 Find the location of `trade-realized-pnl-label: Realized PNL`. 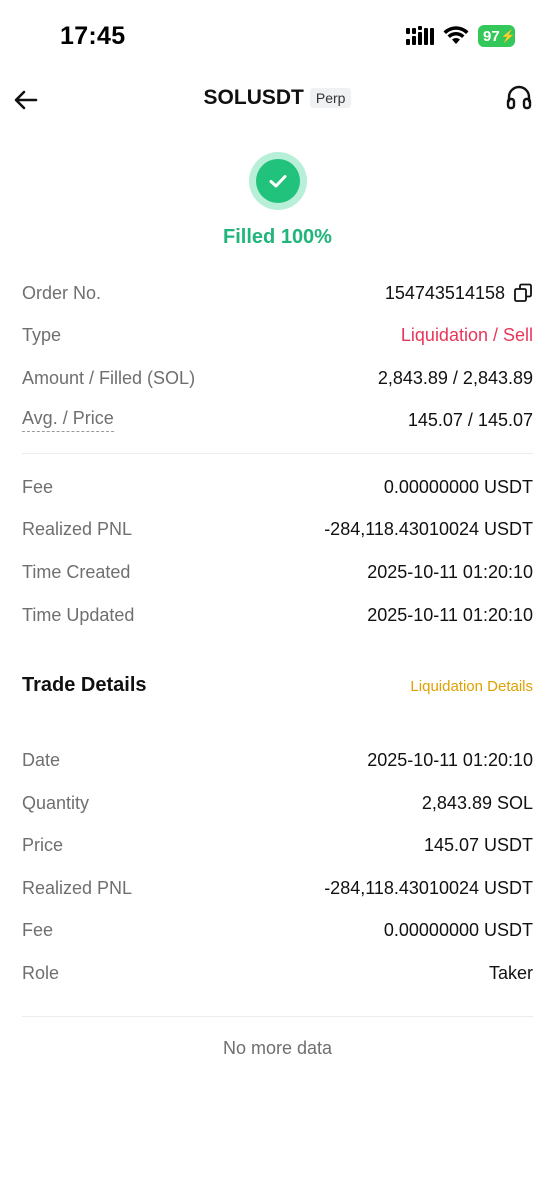

trade-realized-pnl-label: Realized PNL is located at coordinates (77, 887).